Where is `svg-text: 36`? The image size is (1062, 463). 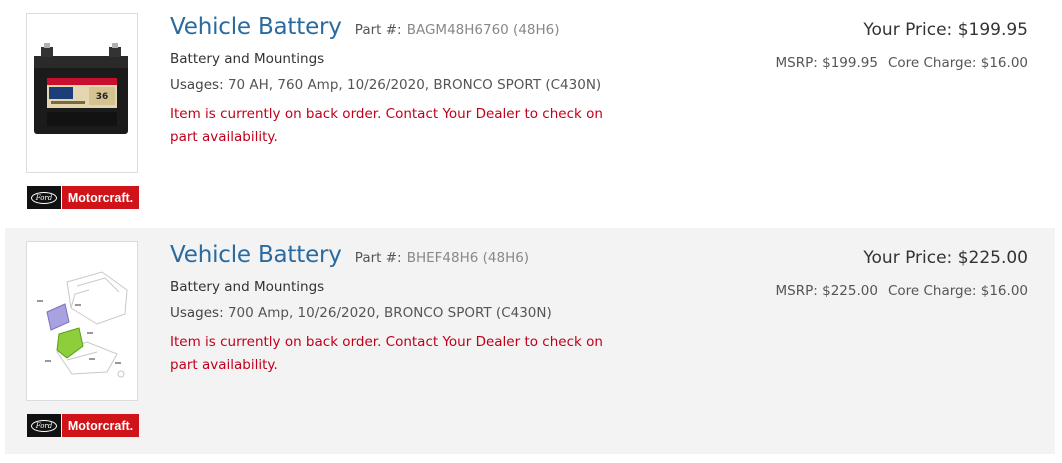
svg-text: 36 is located at coordinates (102, 97).